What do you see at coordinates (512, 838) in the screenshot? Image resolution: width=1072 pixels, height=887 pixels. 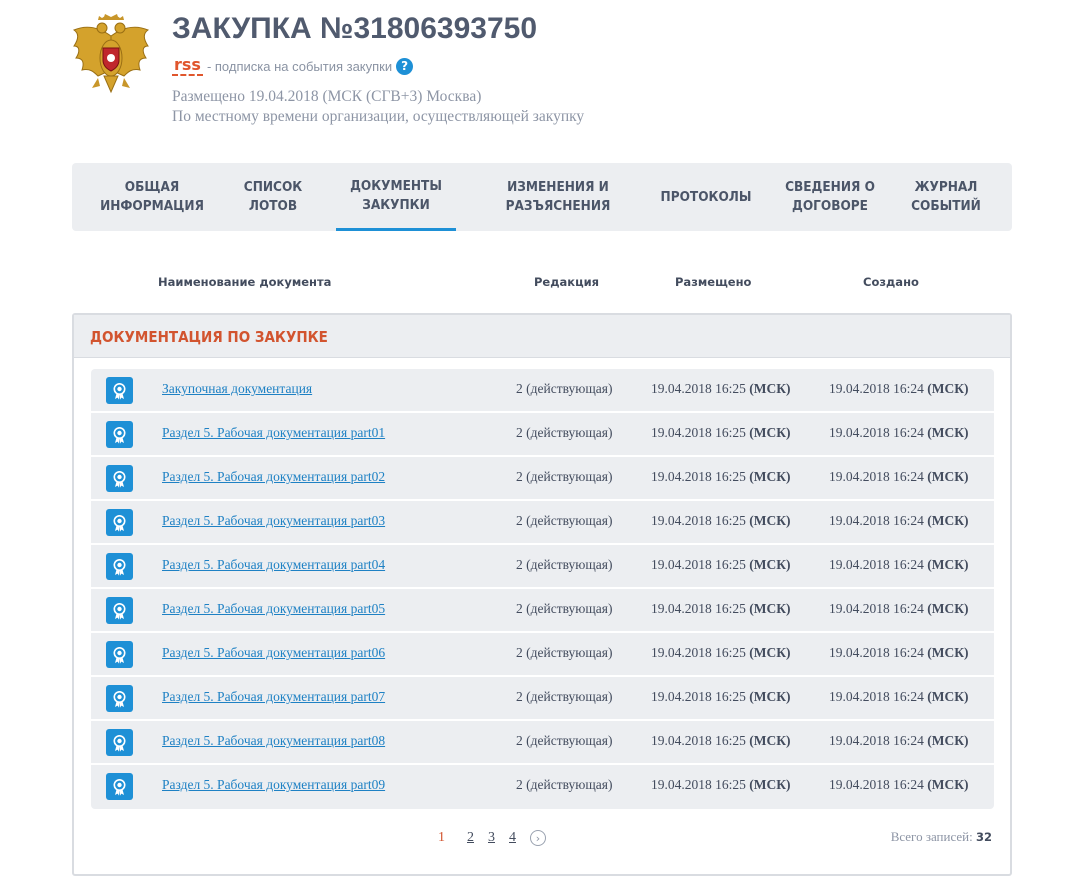 I see `page-link-4: 4` at bounding box center [512, 838].